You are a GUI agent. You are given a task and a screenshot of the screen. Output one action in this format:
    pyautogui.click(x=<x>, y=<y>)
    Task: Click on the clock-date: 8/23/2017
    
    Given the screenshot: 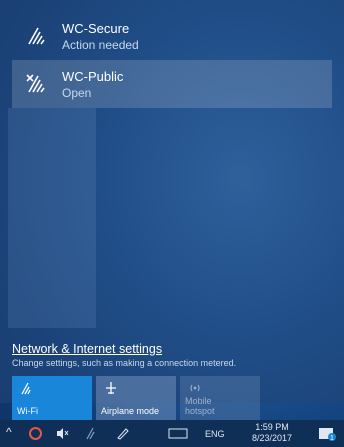 What is the action you would take?
    pyautogui.click(x=272, y=438)
    